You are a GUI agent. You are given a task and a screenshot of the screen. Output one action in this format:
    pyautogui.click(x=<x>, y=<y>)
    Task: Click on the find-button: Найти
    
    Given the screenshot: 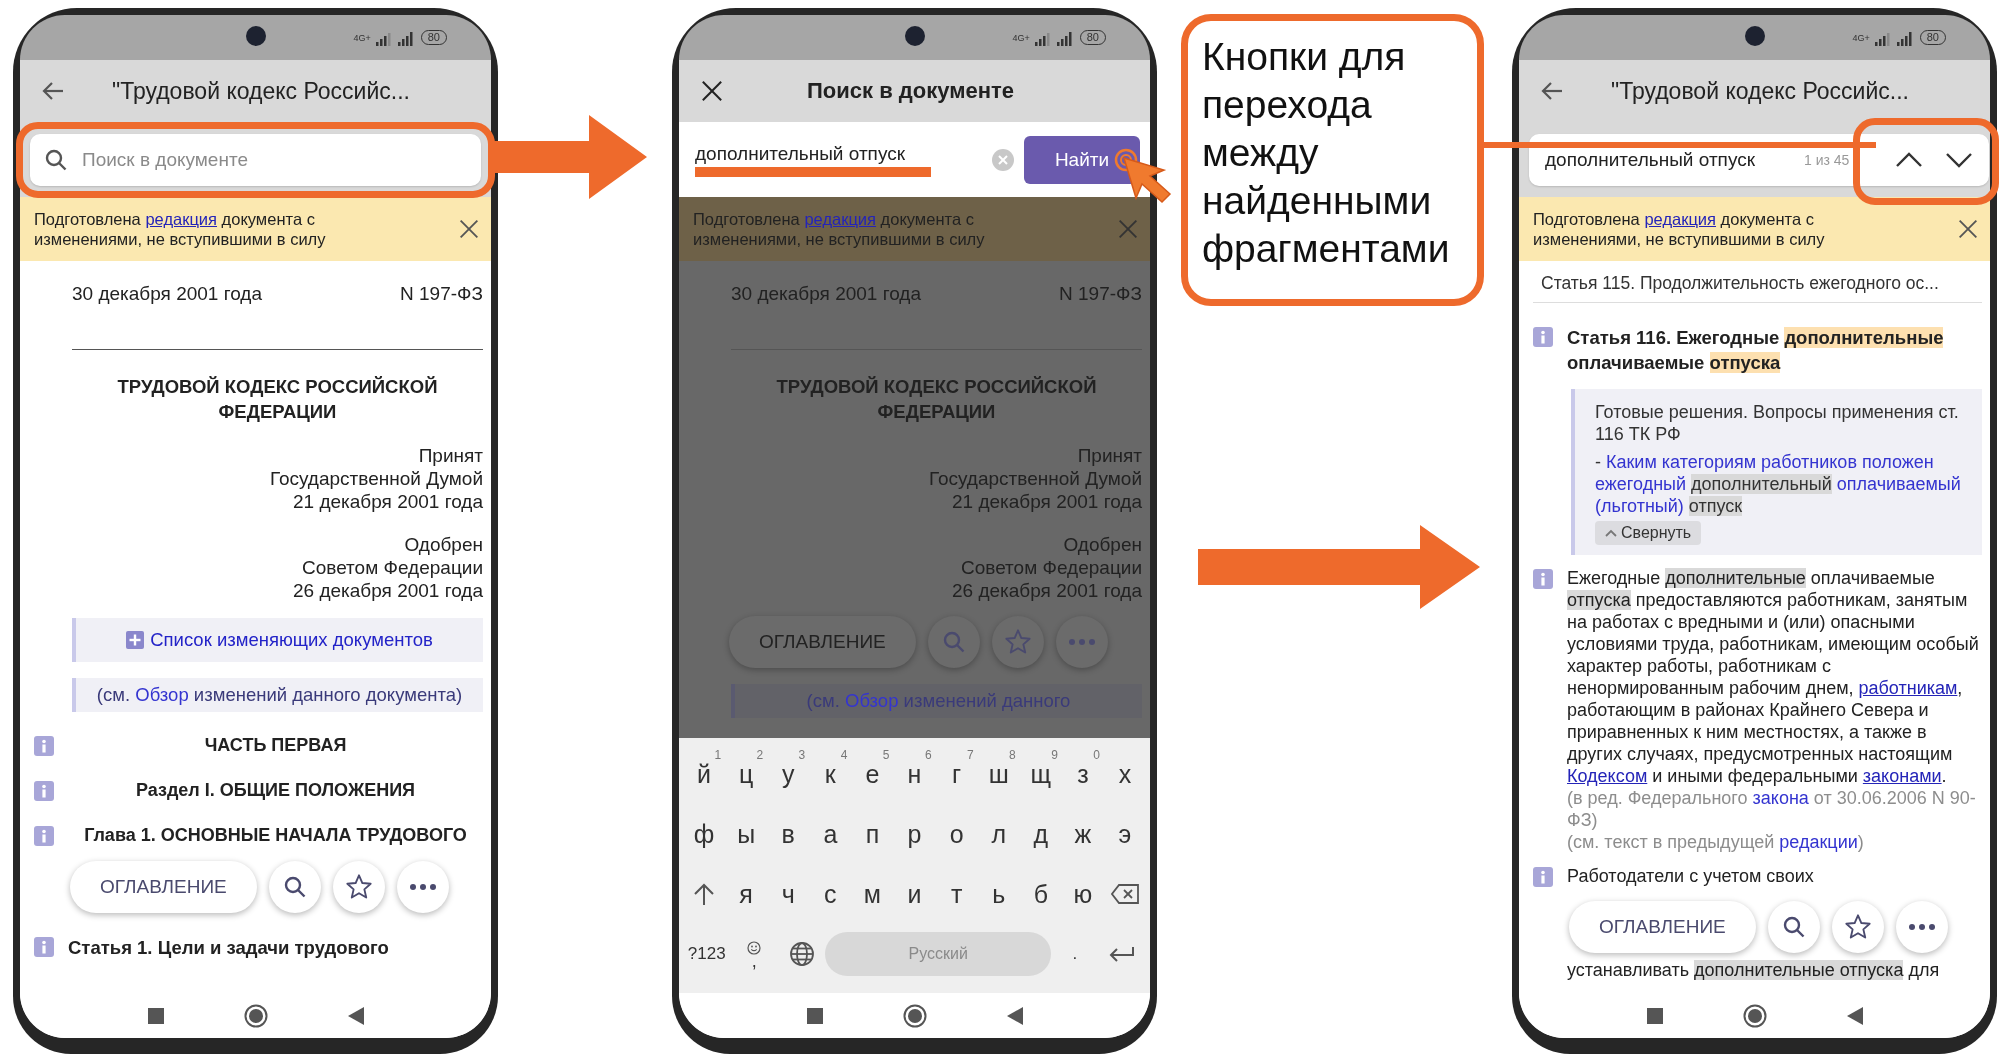 What is the action you would take?
    pyautogui.click(x=1082, y=159)
    